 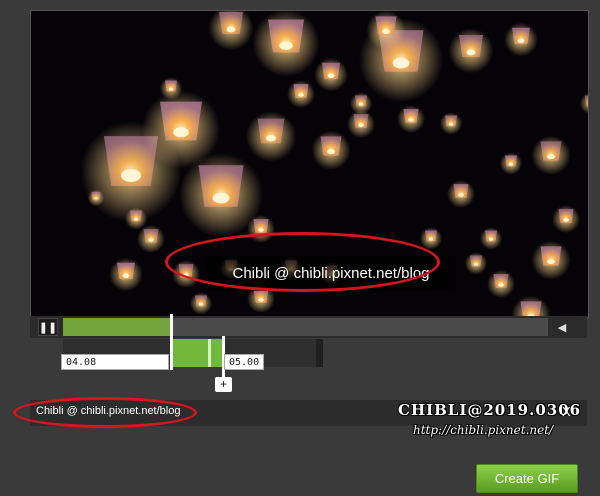 What do you see at coordinates (209, 353) in the screenshot?
I see `trim-playhead` at bounding box center [209, 353].